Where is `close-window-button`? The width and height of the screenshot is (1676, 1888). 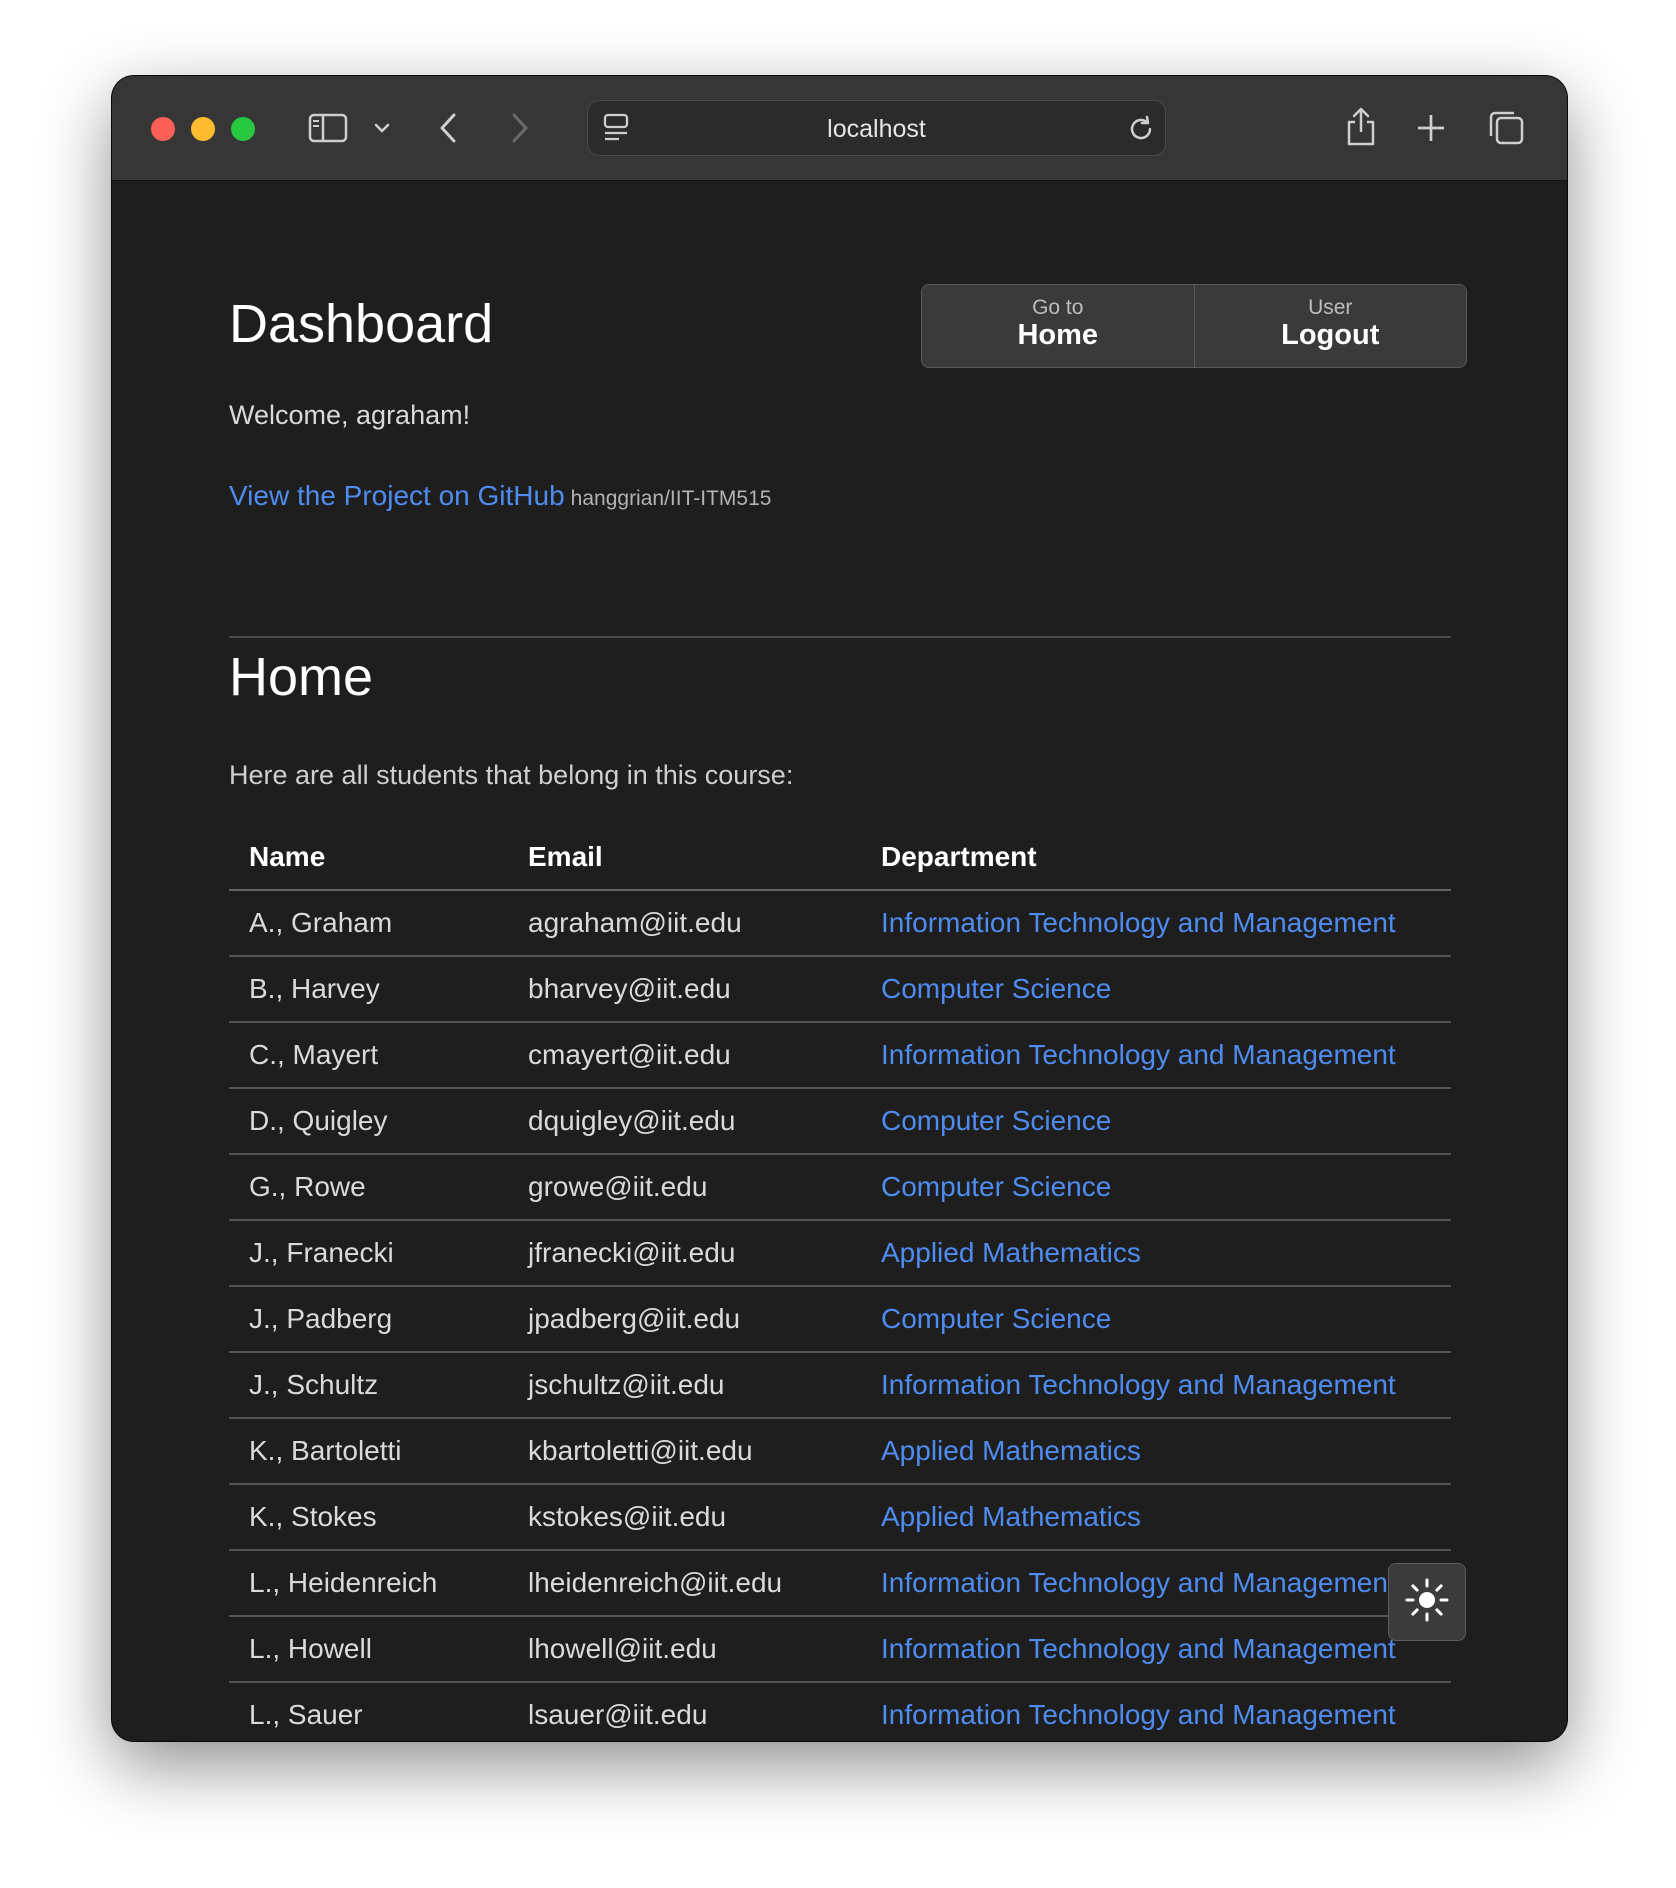
close-window-button is located at coordinates (163, 129).